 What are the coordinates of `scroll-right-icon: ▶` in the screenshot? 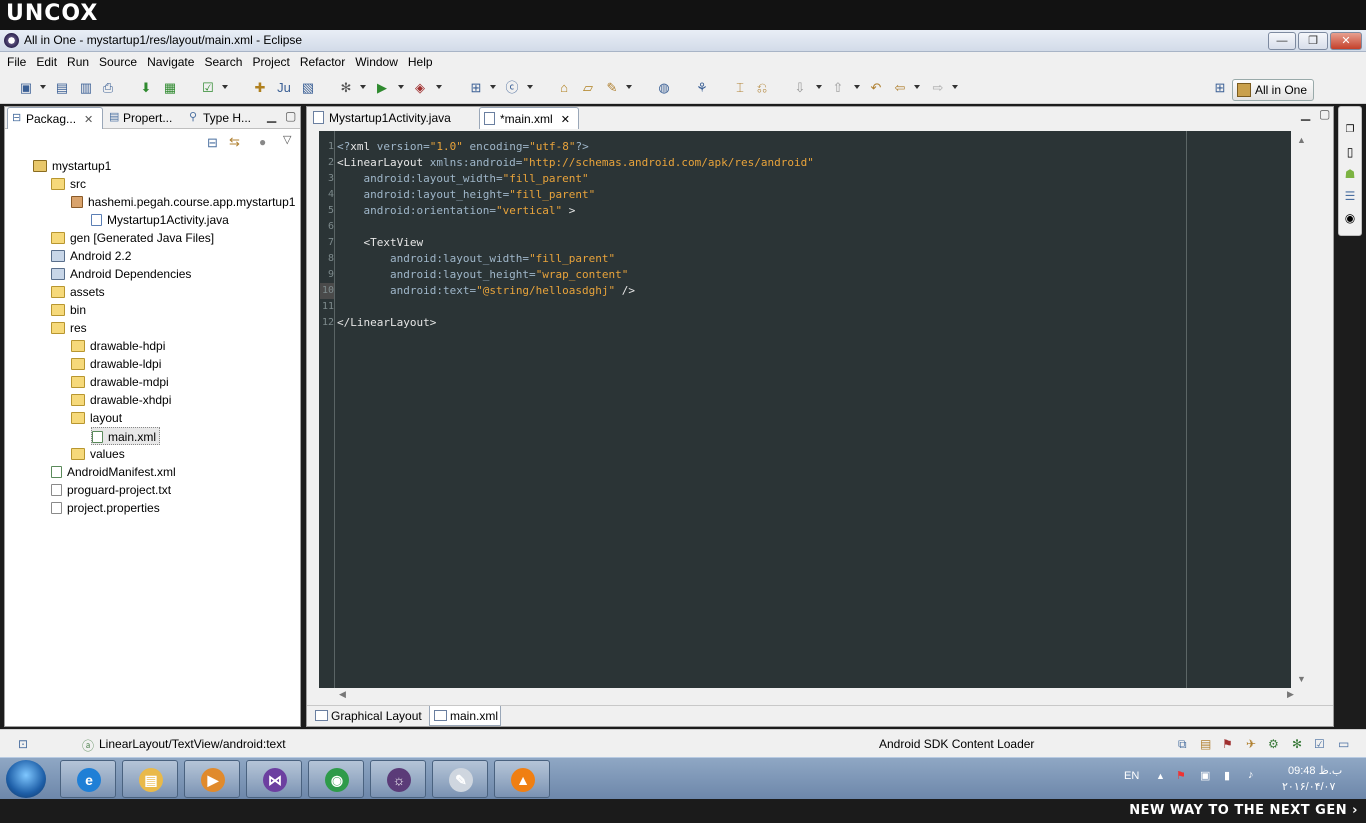 It's located at (1290, 694).